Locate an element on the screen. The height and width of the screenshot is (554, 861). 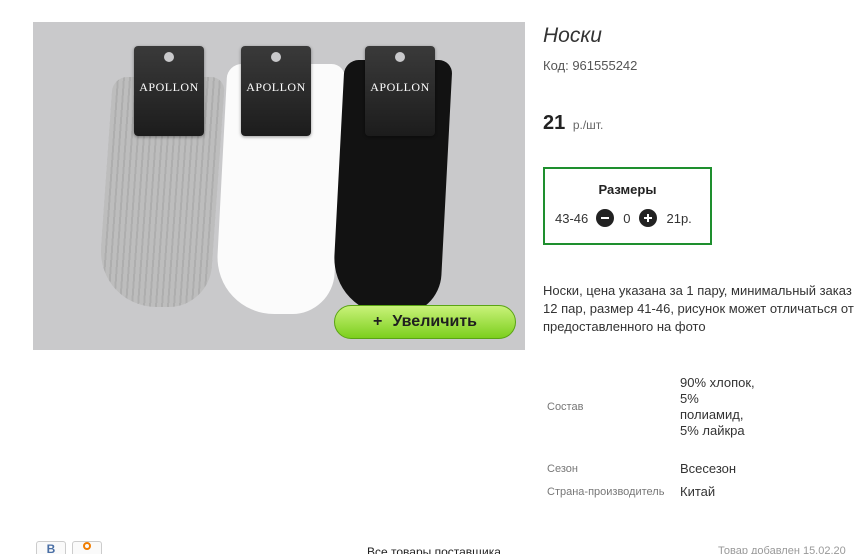
added-date: Товар добавлен 15.02.20 is located at coordinates (782, 549).